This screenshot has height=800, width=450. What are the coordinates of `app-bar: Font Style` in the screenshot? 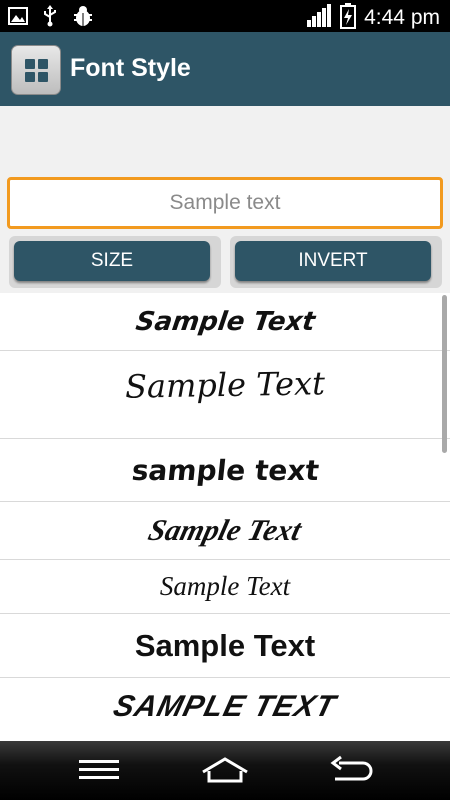 It's located at (225, 69).